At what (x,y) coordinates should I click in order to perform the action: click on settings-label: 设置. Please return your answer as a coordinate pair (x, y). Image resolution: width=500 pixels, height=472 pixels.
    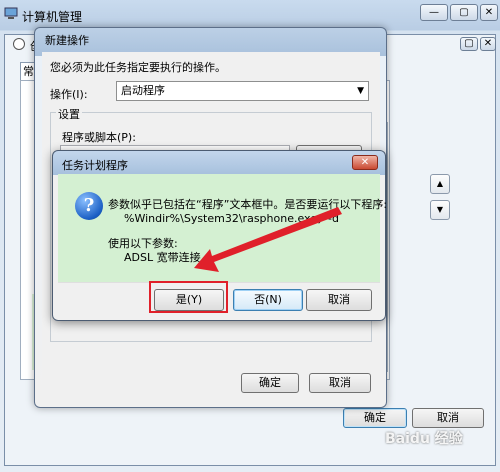
    Looking at the image, I should click on (69, 114).